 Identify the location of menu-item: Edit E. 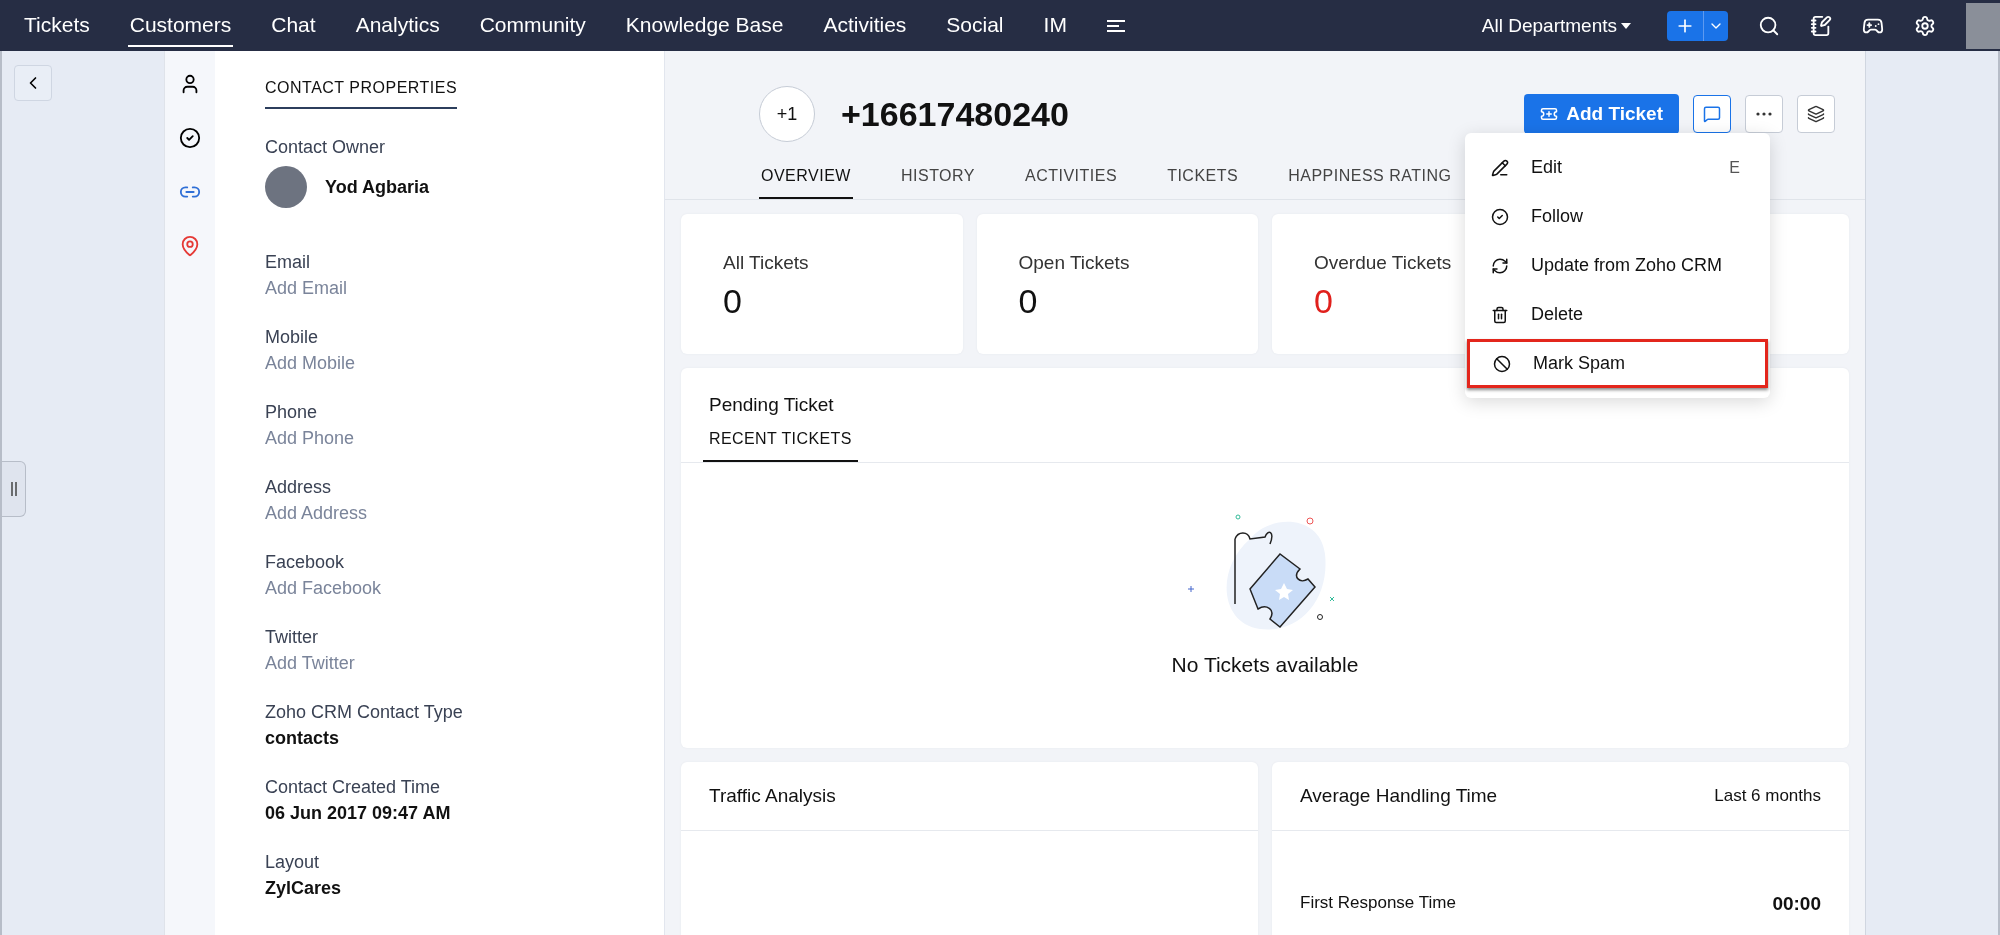
(1617, 167).